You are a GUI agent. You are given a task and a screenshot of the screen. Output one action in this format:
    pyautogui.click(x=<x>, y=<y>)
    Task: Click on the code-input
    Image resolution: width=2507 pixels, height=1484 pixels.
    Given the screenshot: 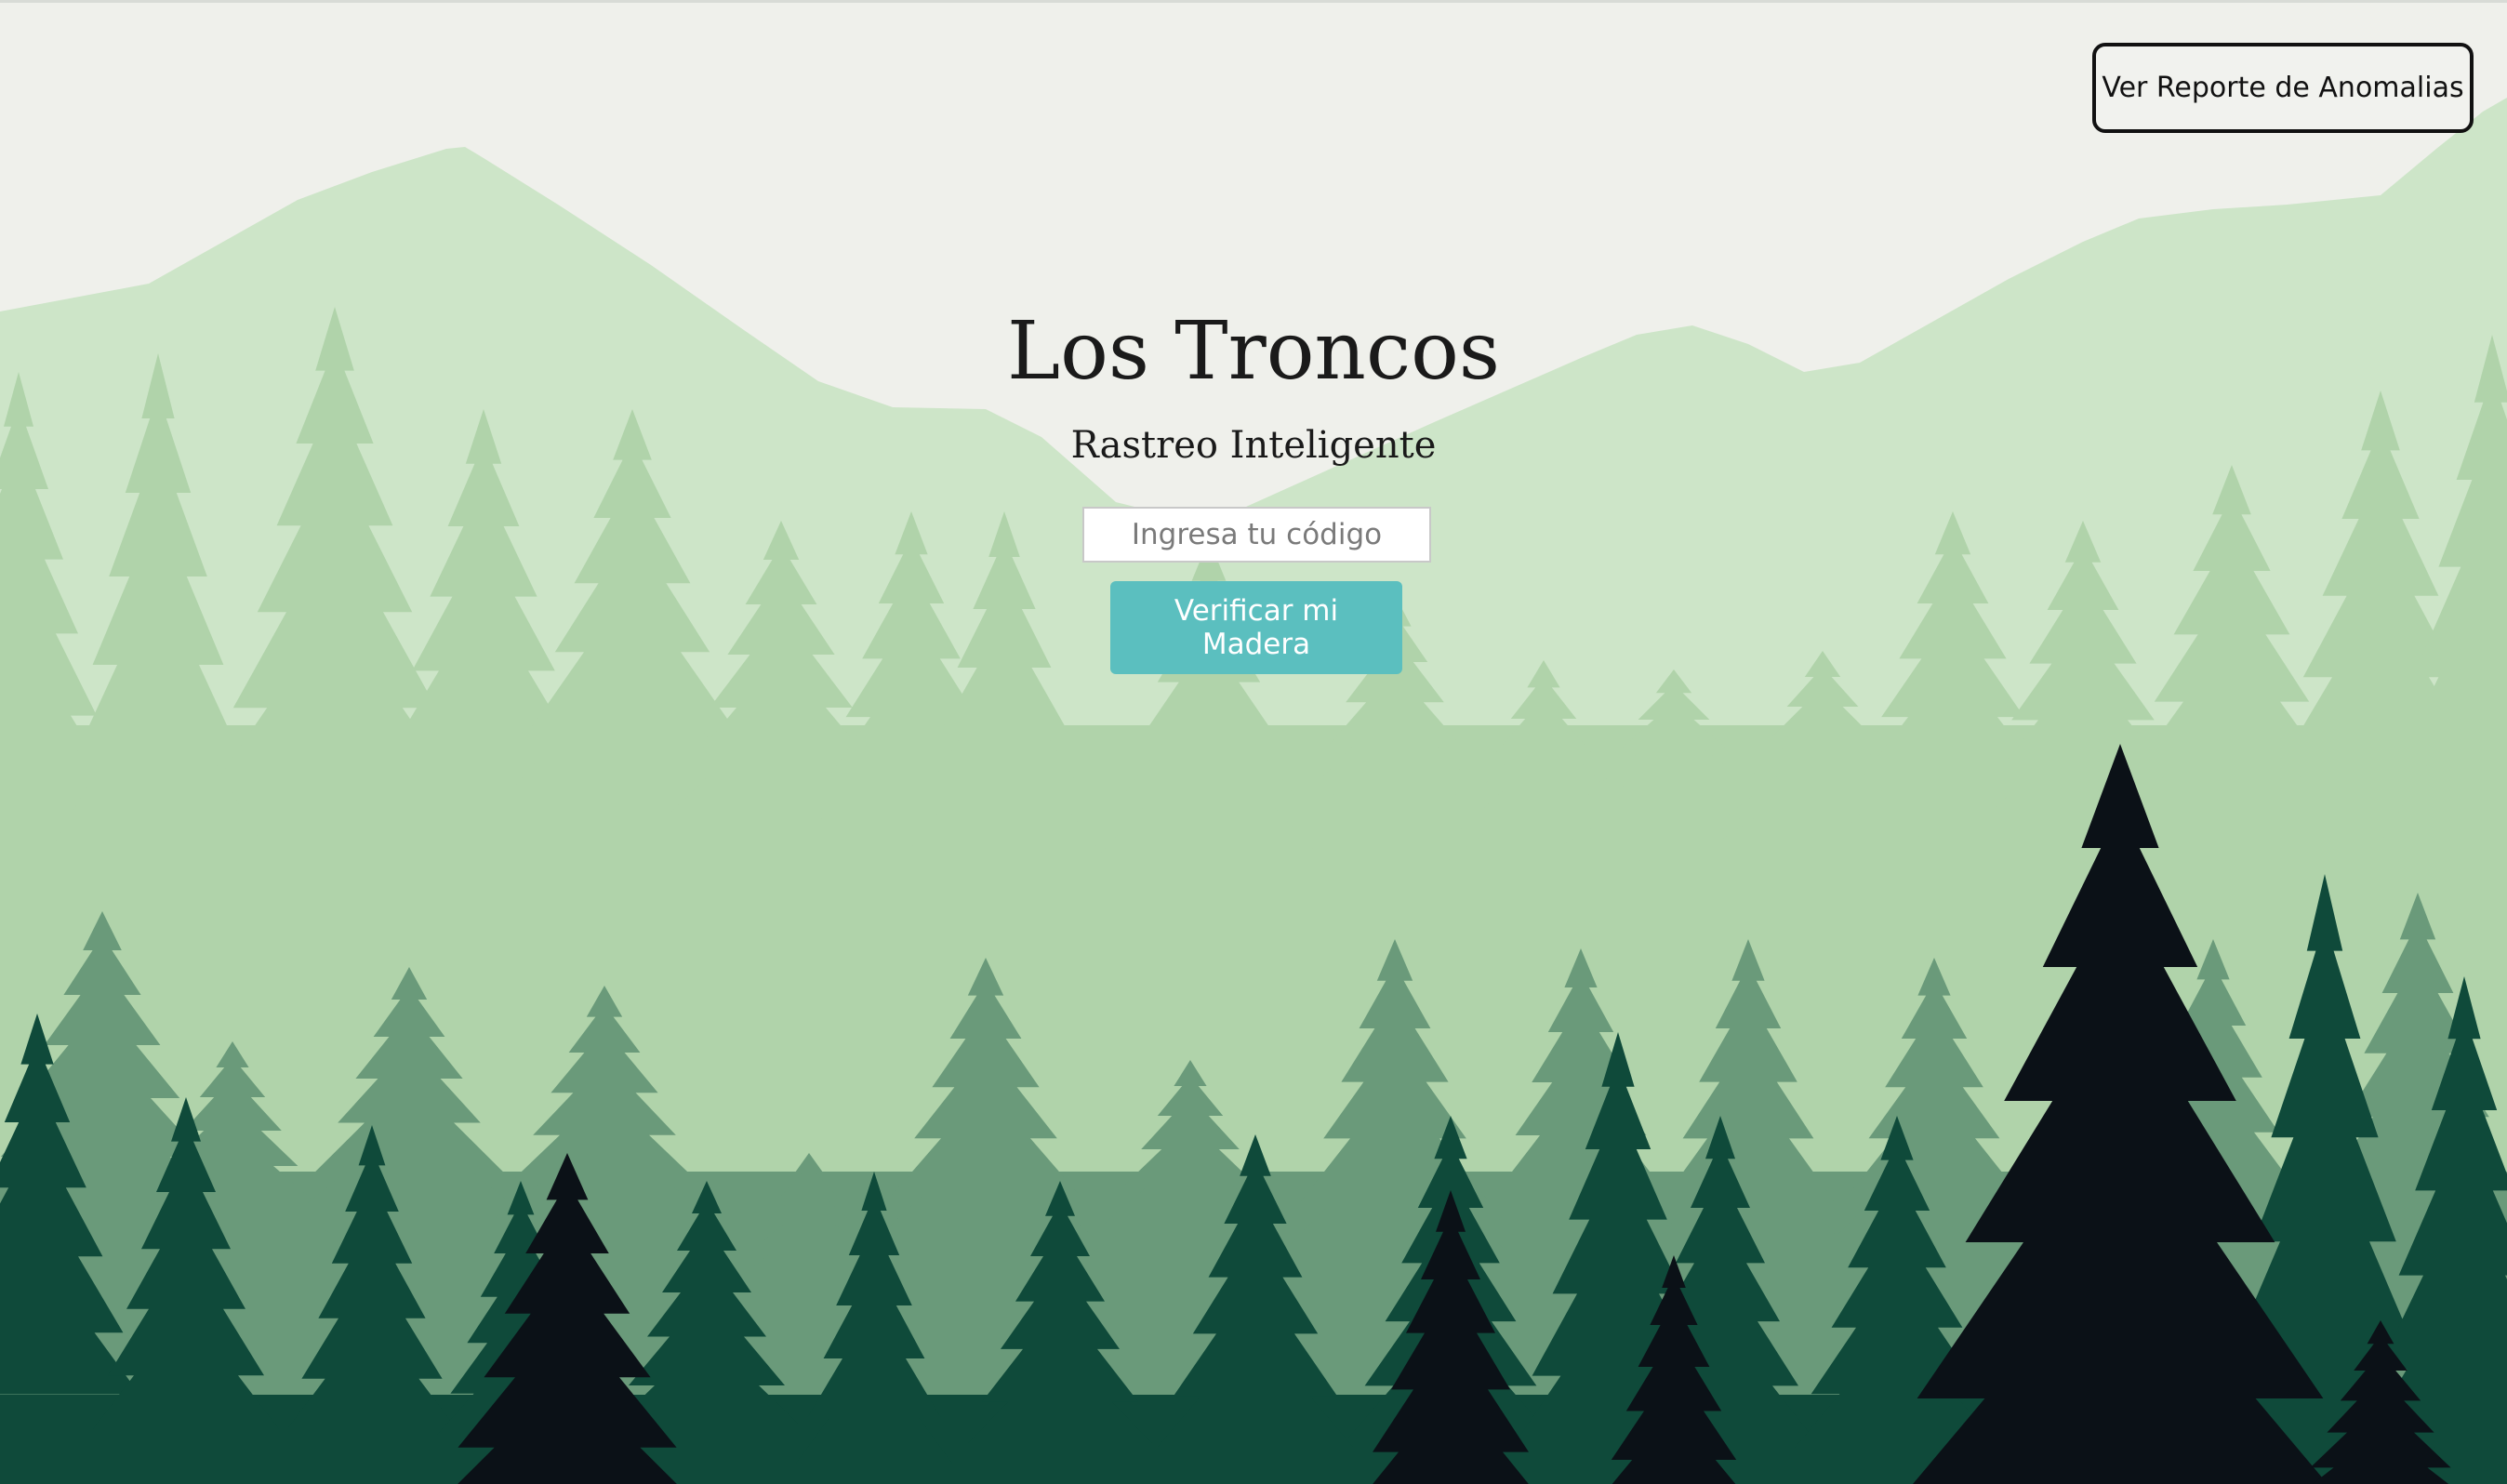 What is the action you would take?
    pyautogui.click(x=1256, y=535)
    